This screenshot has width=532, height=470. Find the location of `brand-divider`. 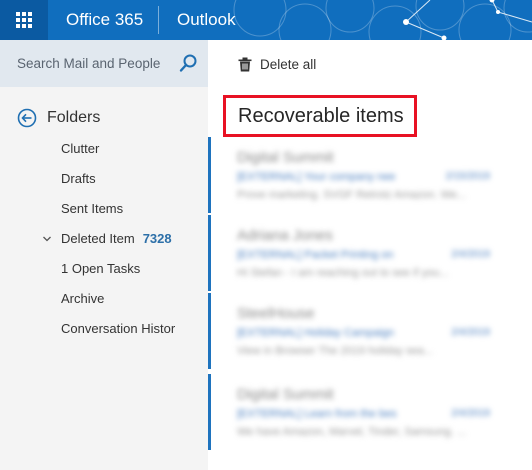

brand-divider is located at coordinates (158, 20).